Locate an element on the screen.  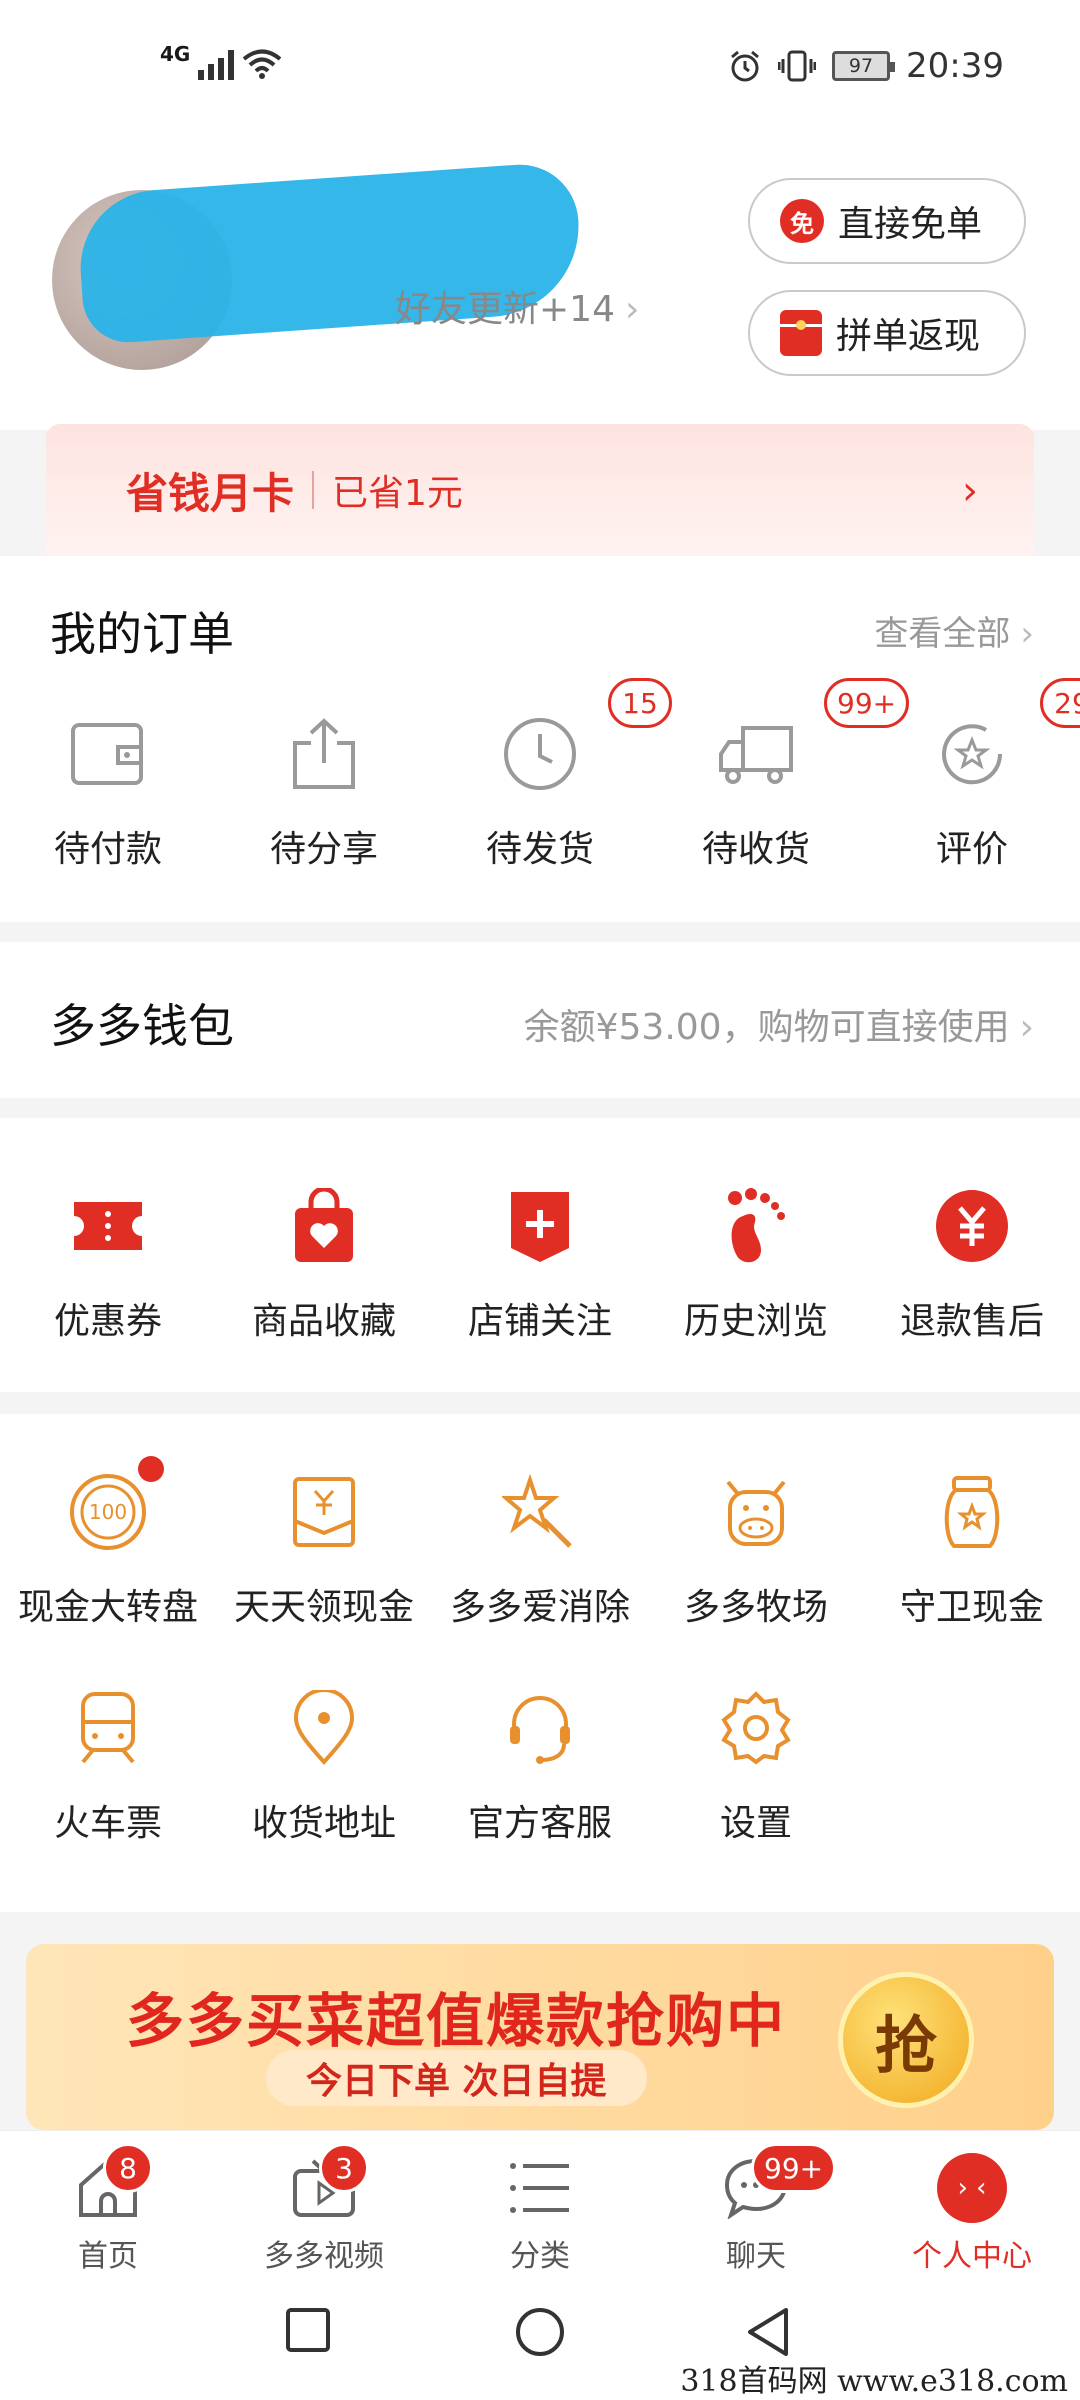
favorites-entry: 商品收藏 is located at coordinates (324, 1261).